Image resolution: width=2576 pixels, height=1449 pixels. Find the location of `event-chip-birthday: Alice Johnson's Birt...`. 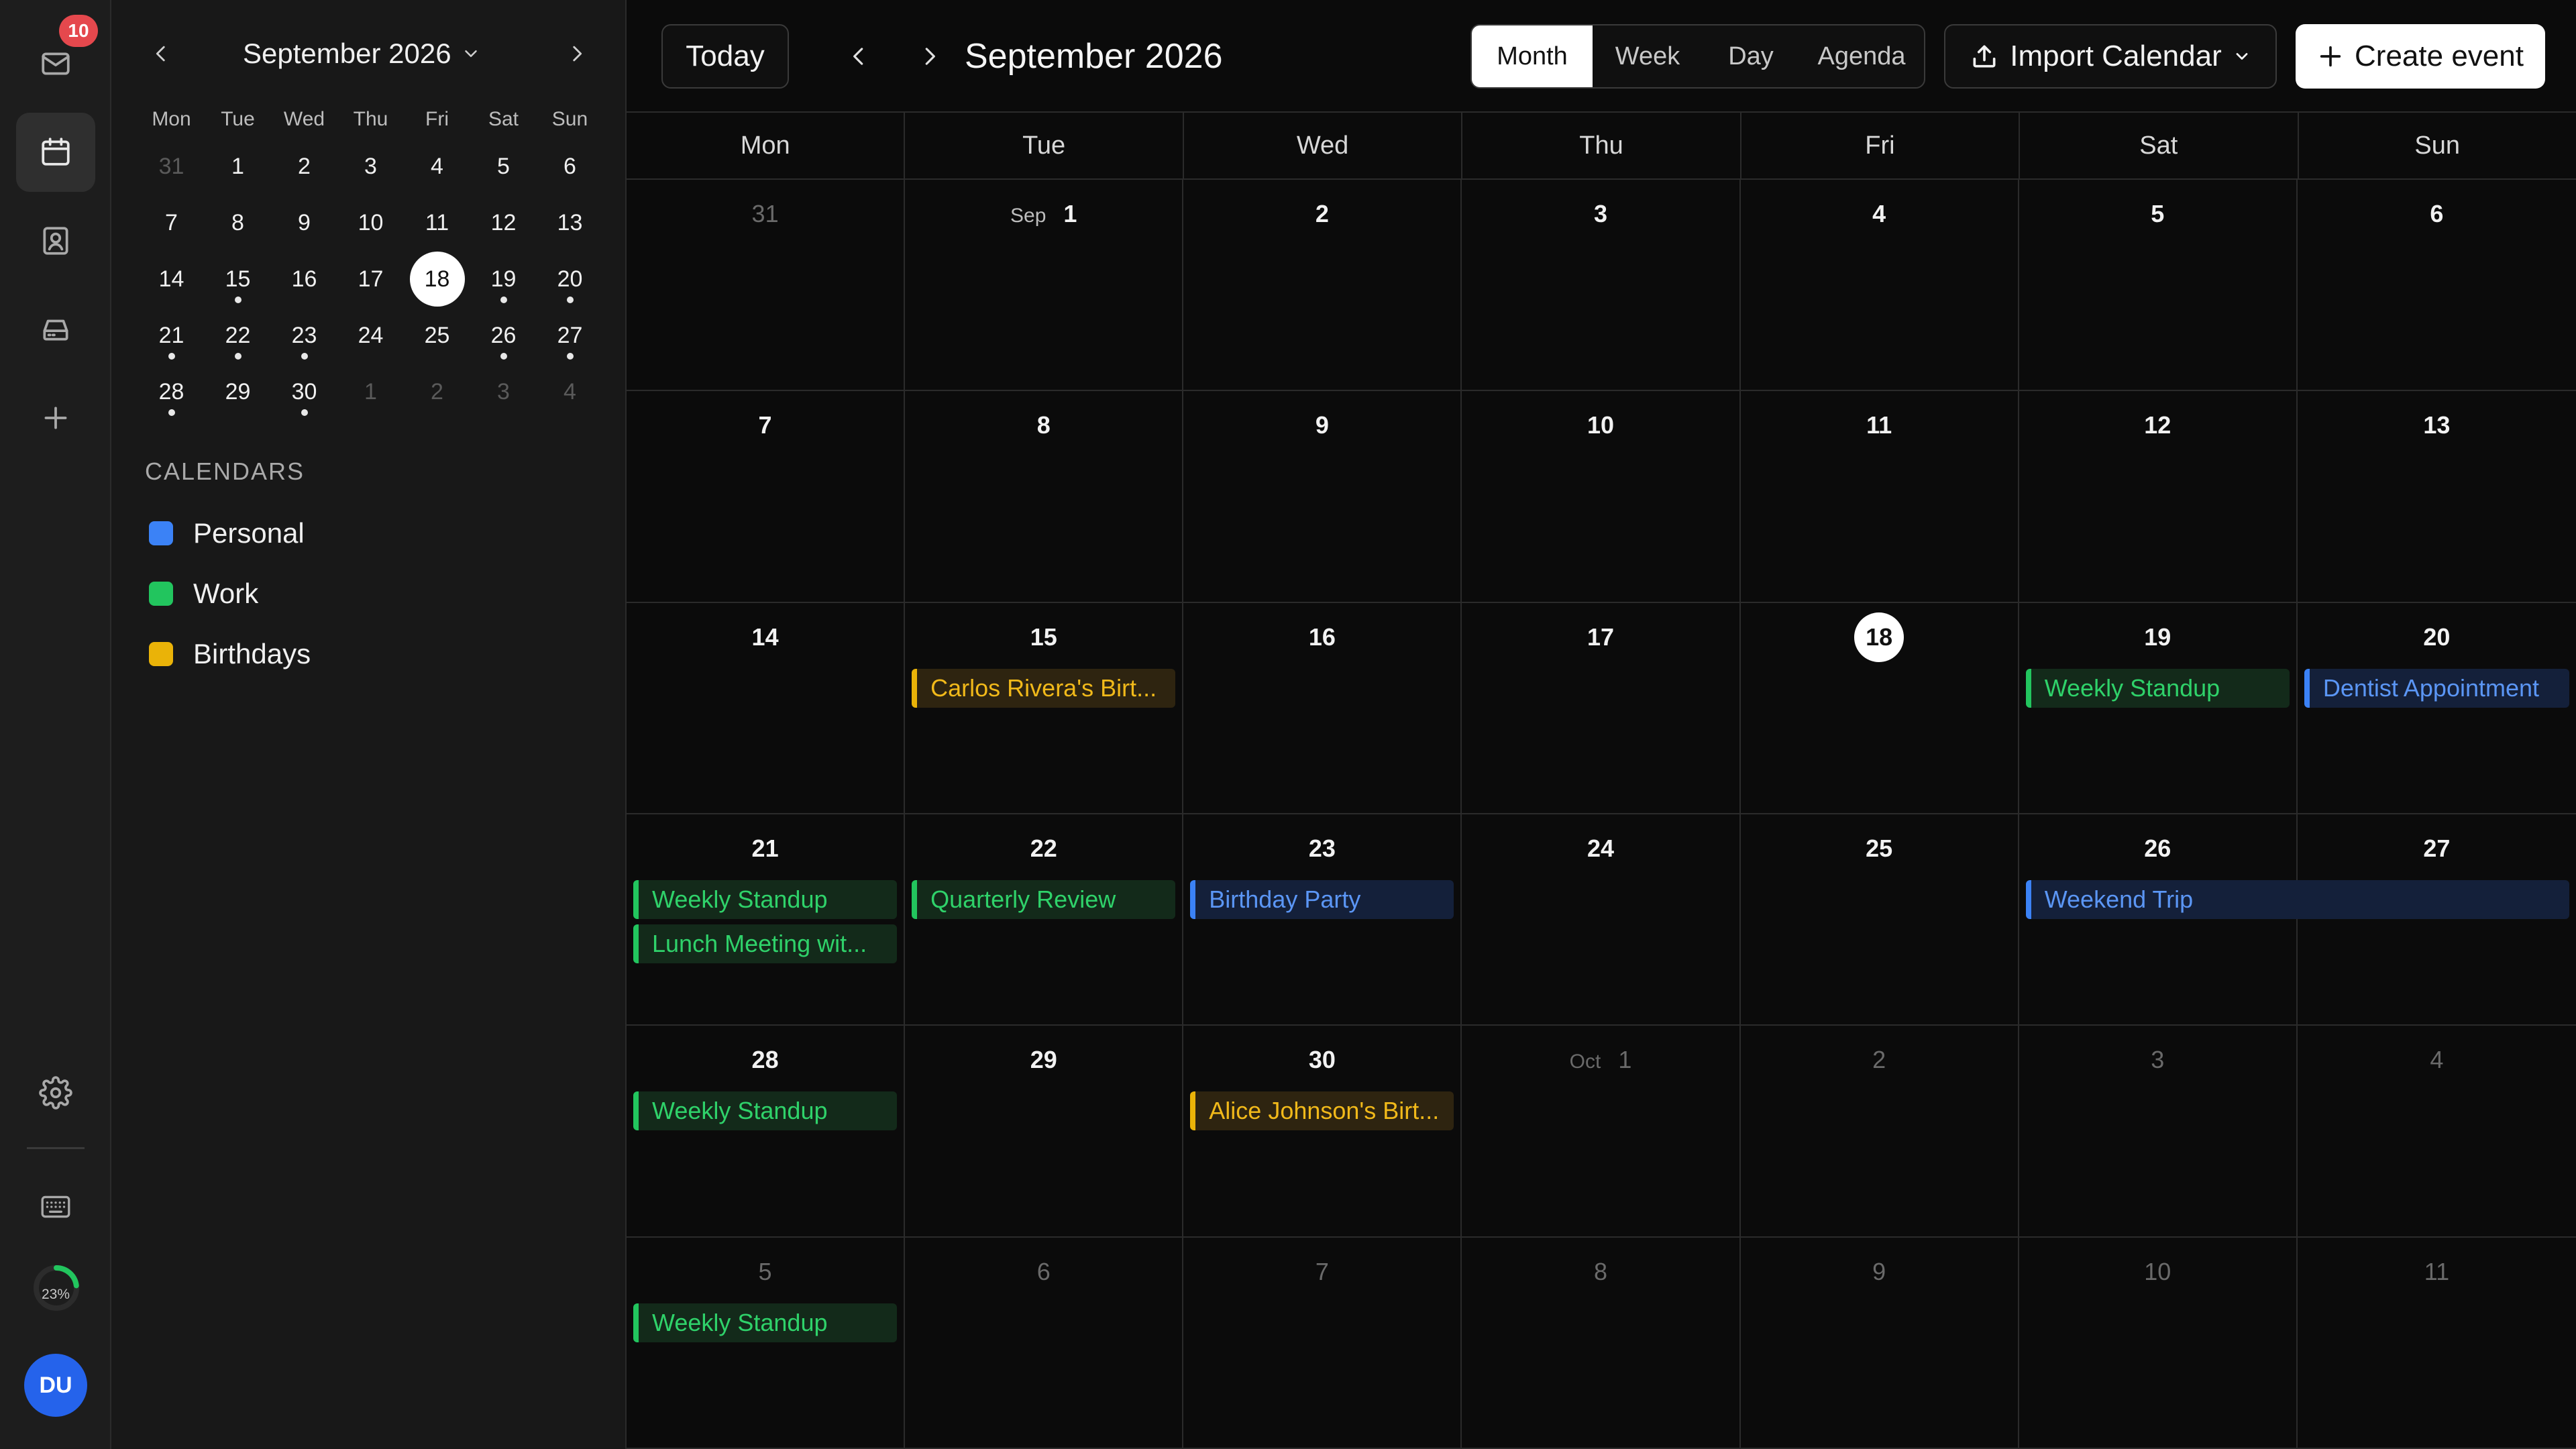

event-chip-birthday: Alice Johnson's Birt... is located at coordinates (1322, 1111).